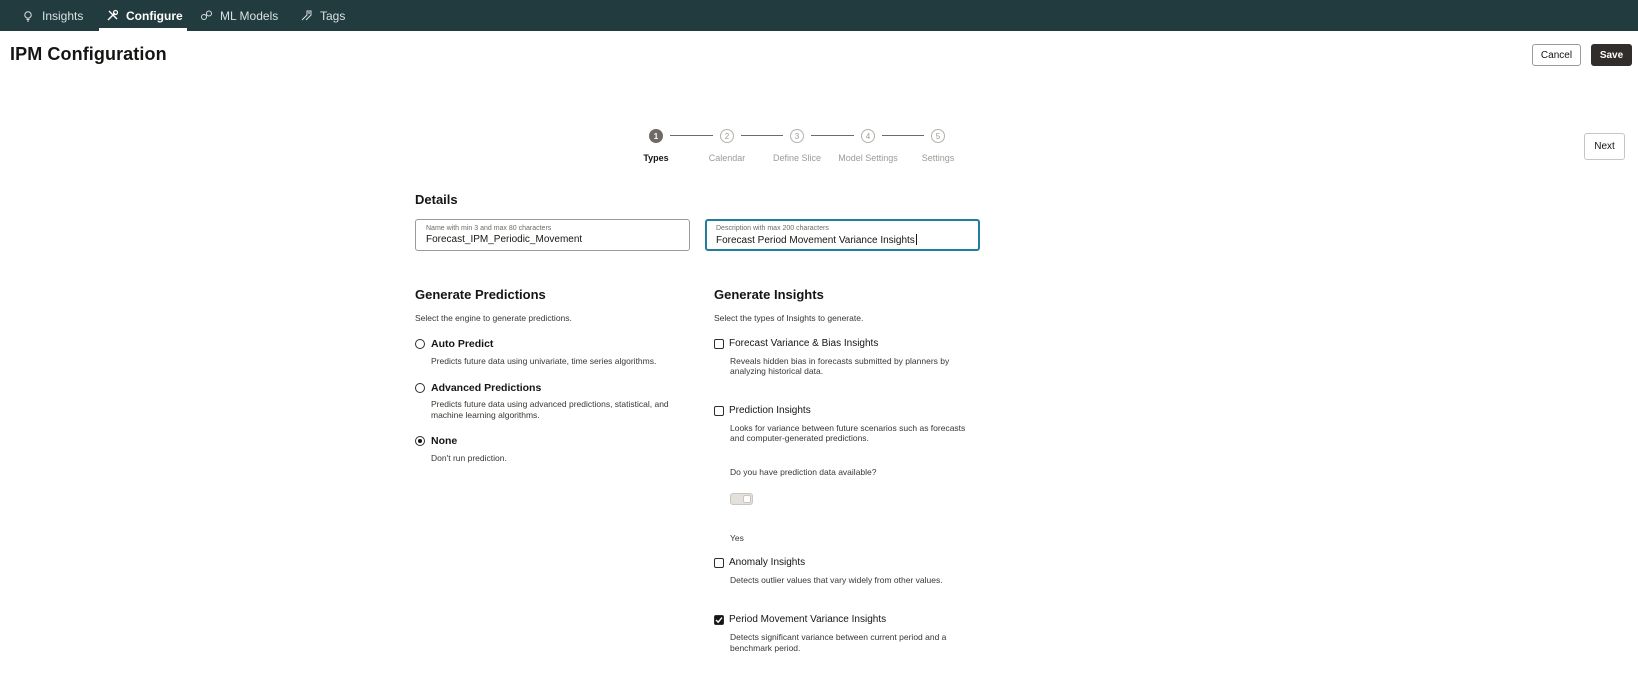  I want to click on next-button: Next, so click(1604, 146).